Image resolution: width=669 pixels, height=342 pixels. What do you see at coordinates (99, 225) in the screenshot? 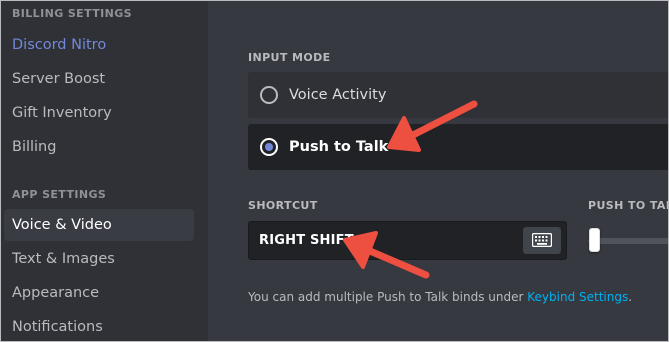
I see `sidebar-item-voice-video: Voice & Video` at bounding box center [99, 225].